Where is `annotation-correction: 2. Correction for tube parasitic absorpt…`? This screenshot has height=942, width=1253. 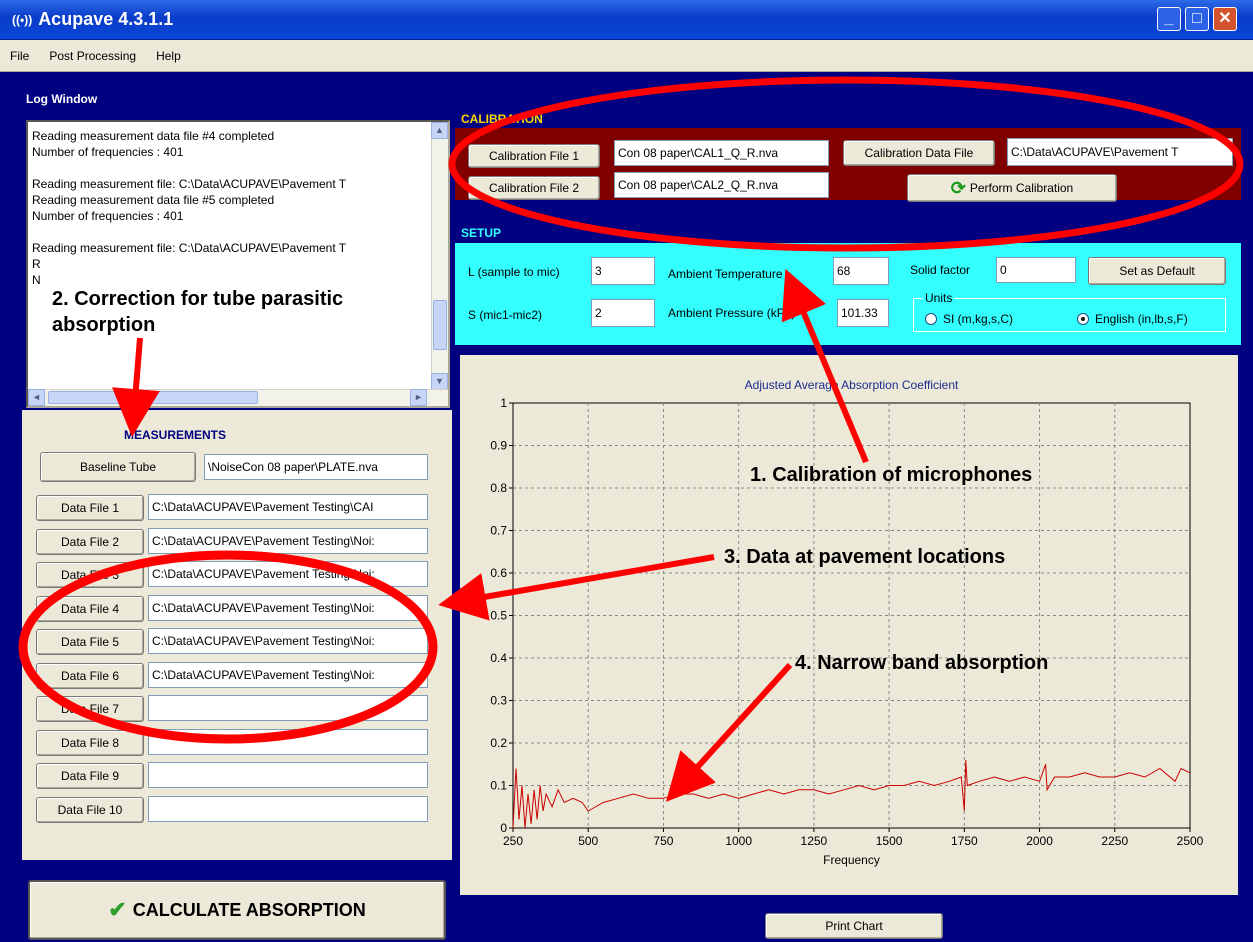 annotation-correction: 2. Correction for tube parasitic absorpt… is located at coordinates (198, 312).